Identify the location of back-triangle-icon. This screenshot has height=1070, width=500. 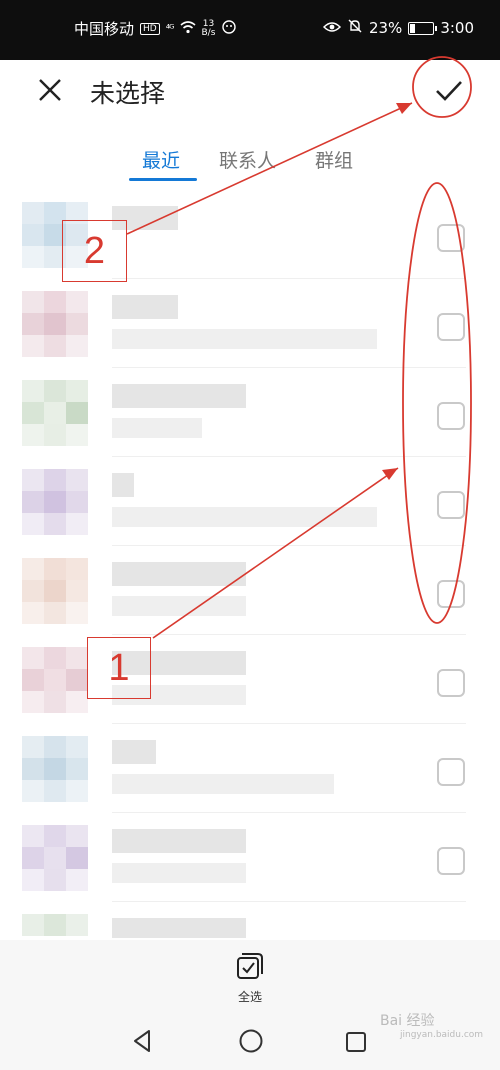
(142, 1041).